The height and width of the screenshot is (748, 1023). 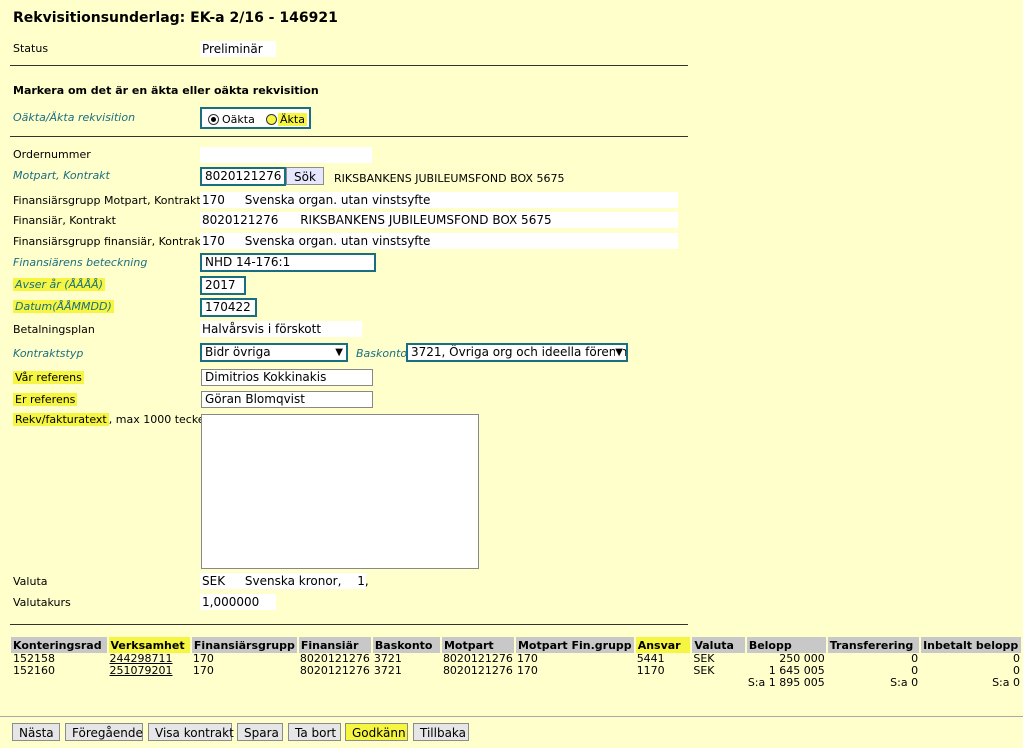 What do you see at coordinates (240, 220) in the screenshot?
I see `finansiar-code: 8020121276` at bounding box center [240, 220].